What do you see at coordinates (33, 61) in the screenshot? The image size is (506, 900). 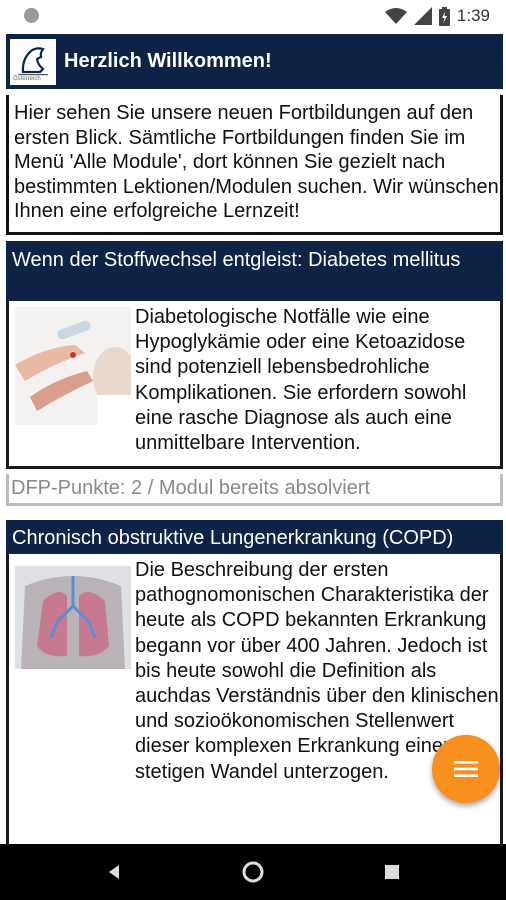 I see `app-logo: Österreich` at bounding box center [33, 61].